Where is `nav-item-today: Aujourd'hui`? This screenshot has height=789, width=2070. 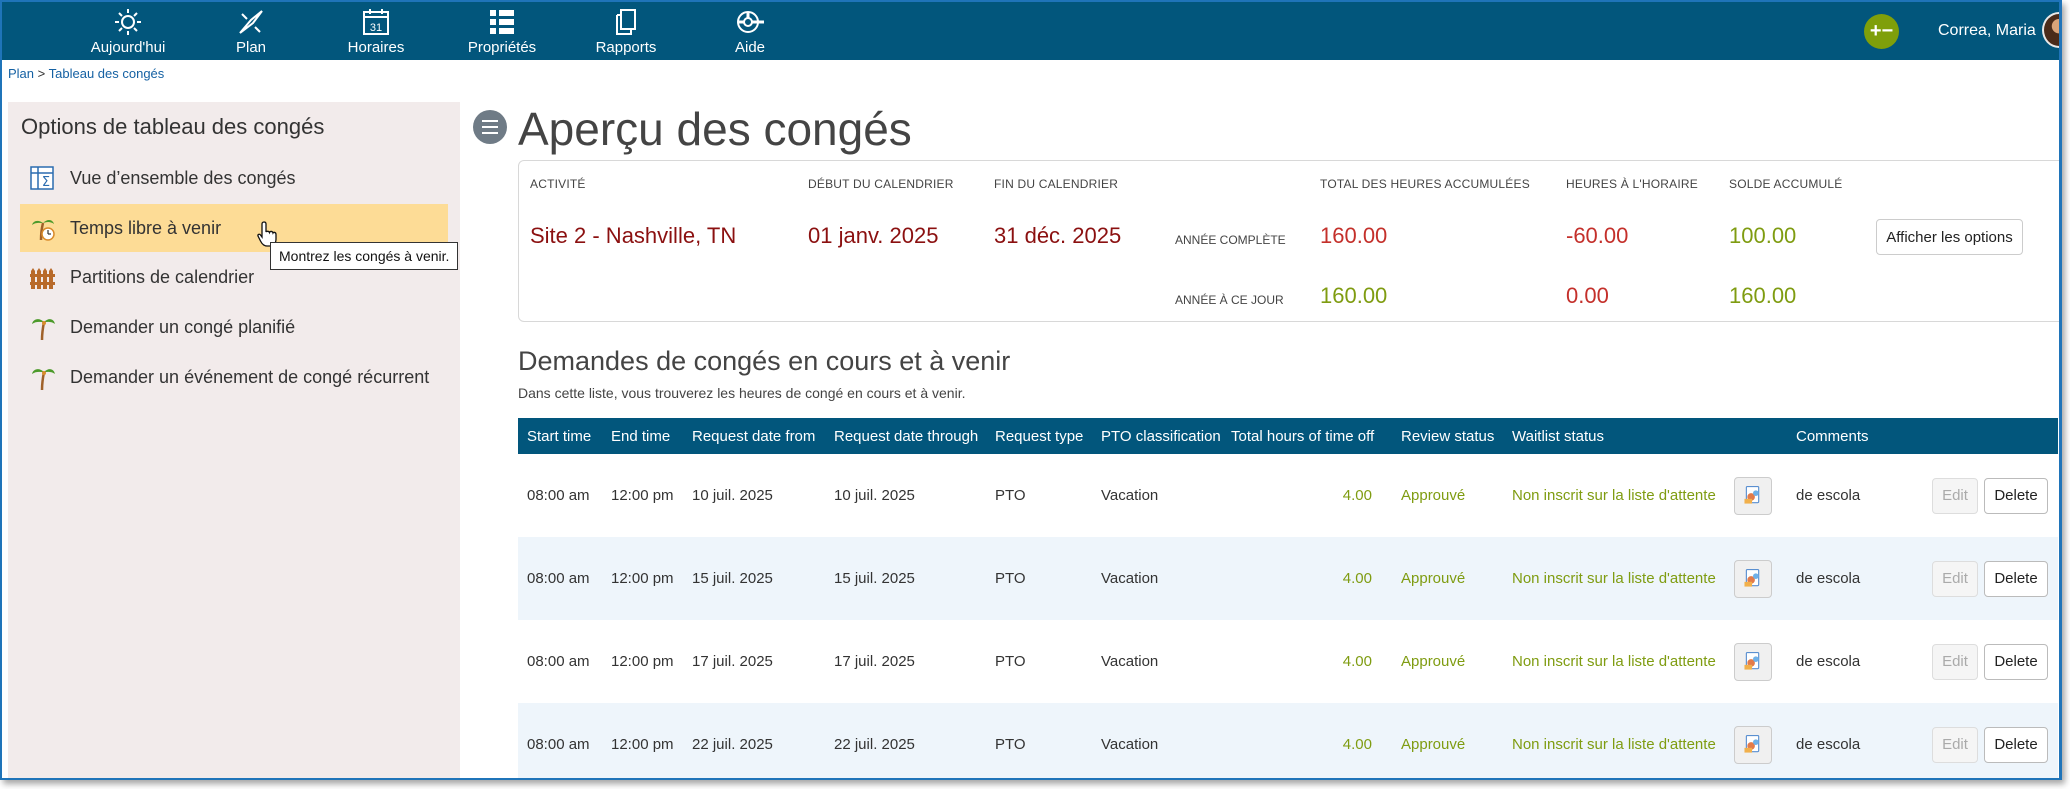 nav-item-today: Aujourd'hui is located at coordinates (128, 32).